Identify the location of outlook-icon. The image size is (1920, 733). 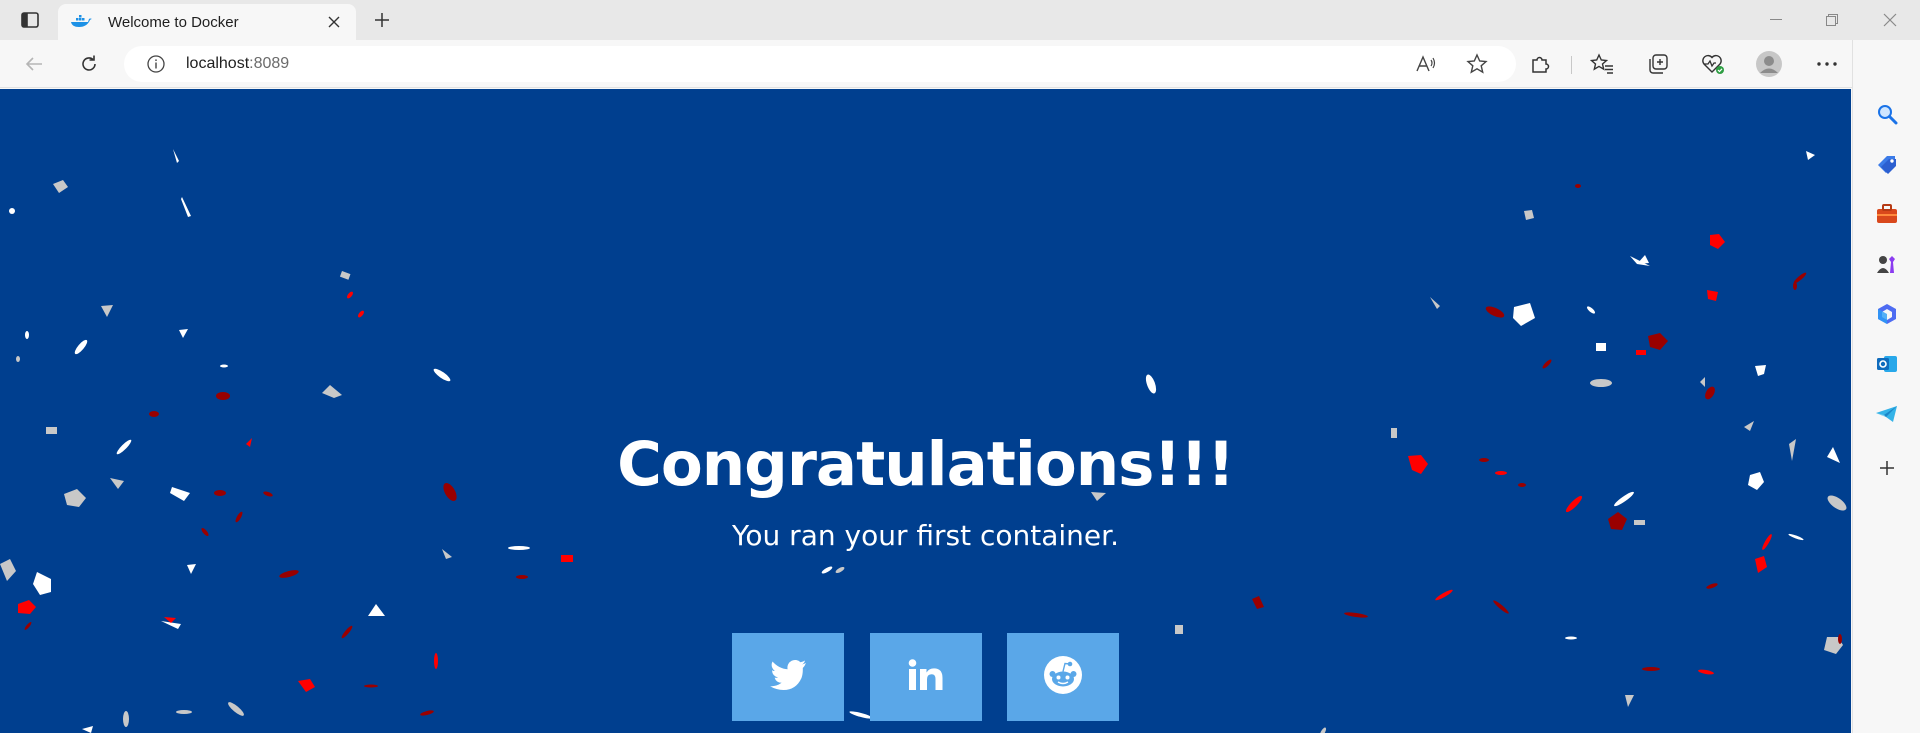
(1887, 364).